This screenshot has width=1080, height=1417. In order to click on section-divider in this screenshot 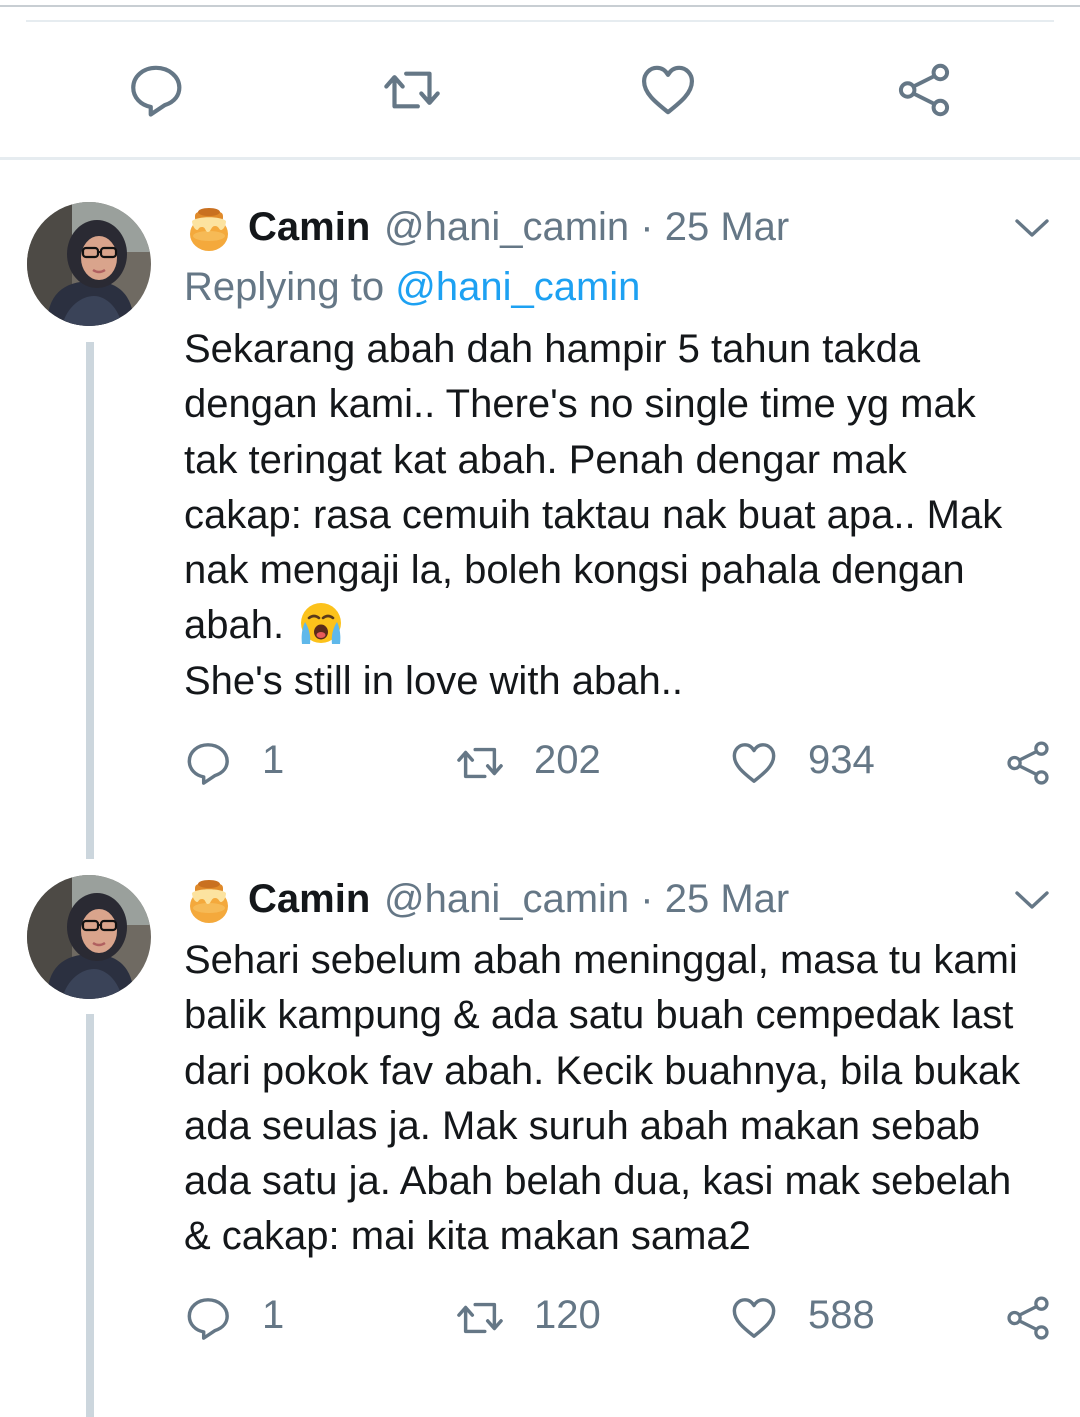, I will do `click(540, 158)`.